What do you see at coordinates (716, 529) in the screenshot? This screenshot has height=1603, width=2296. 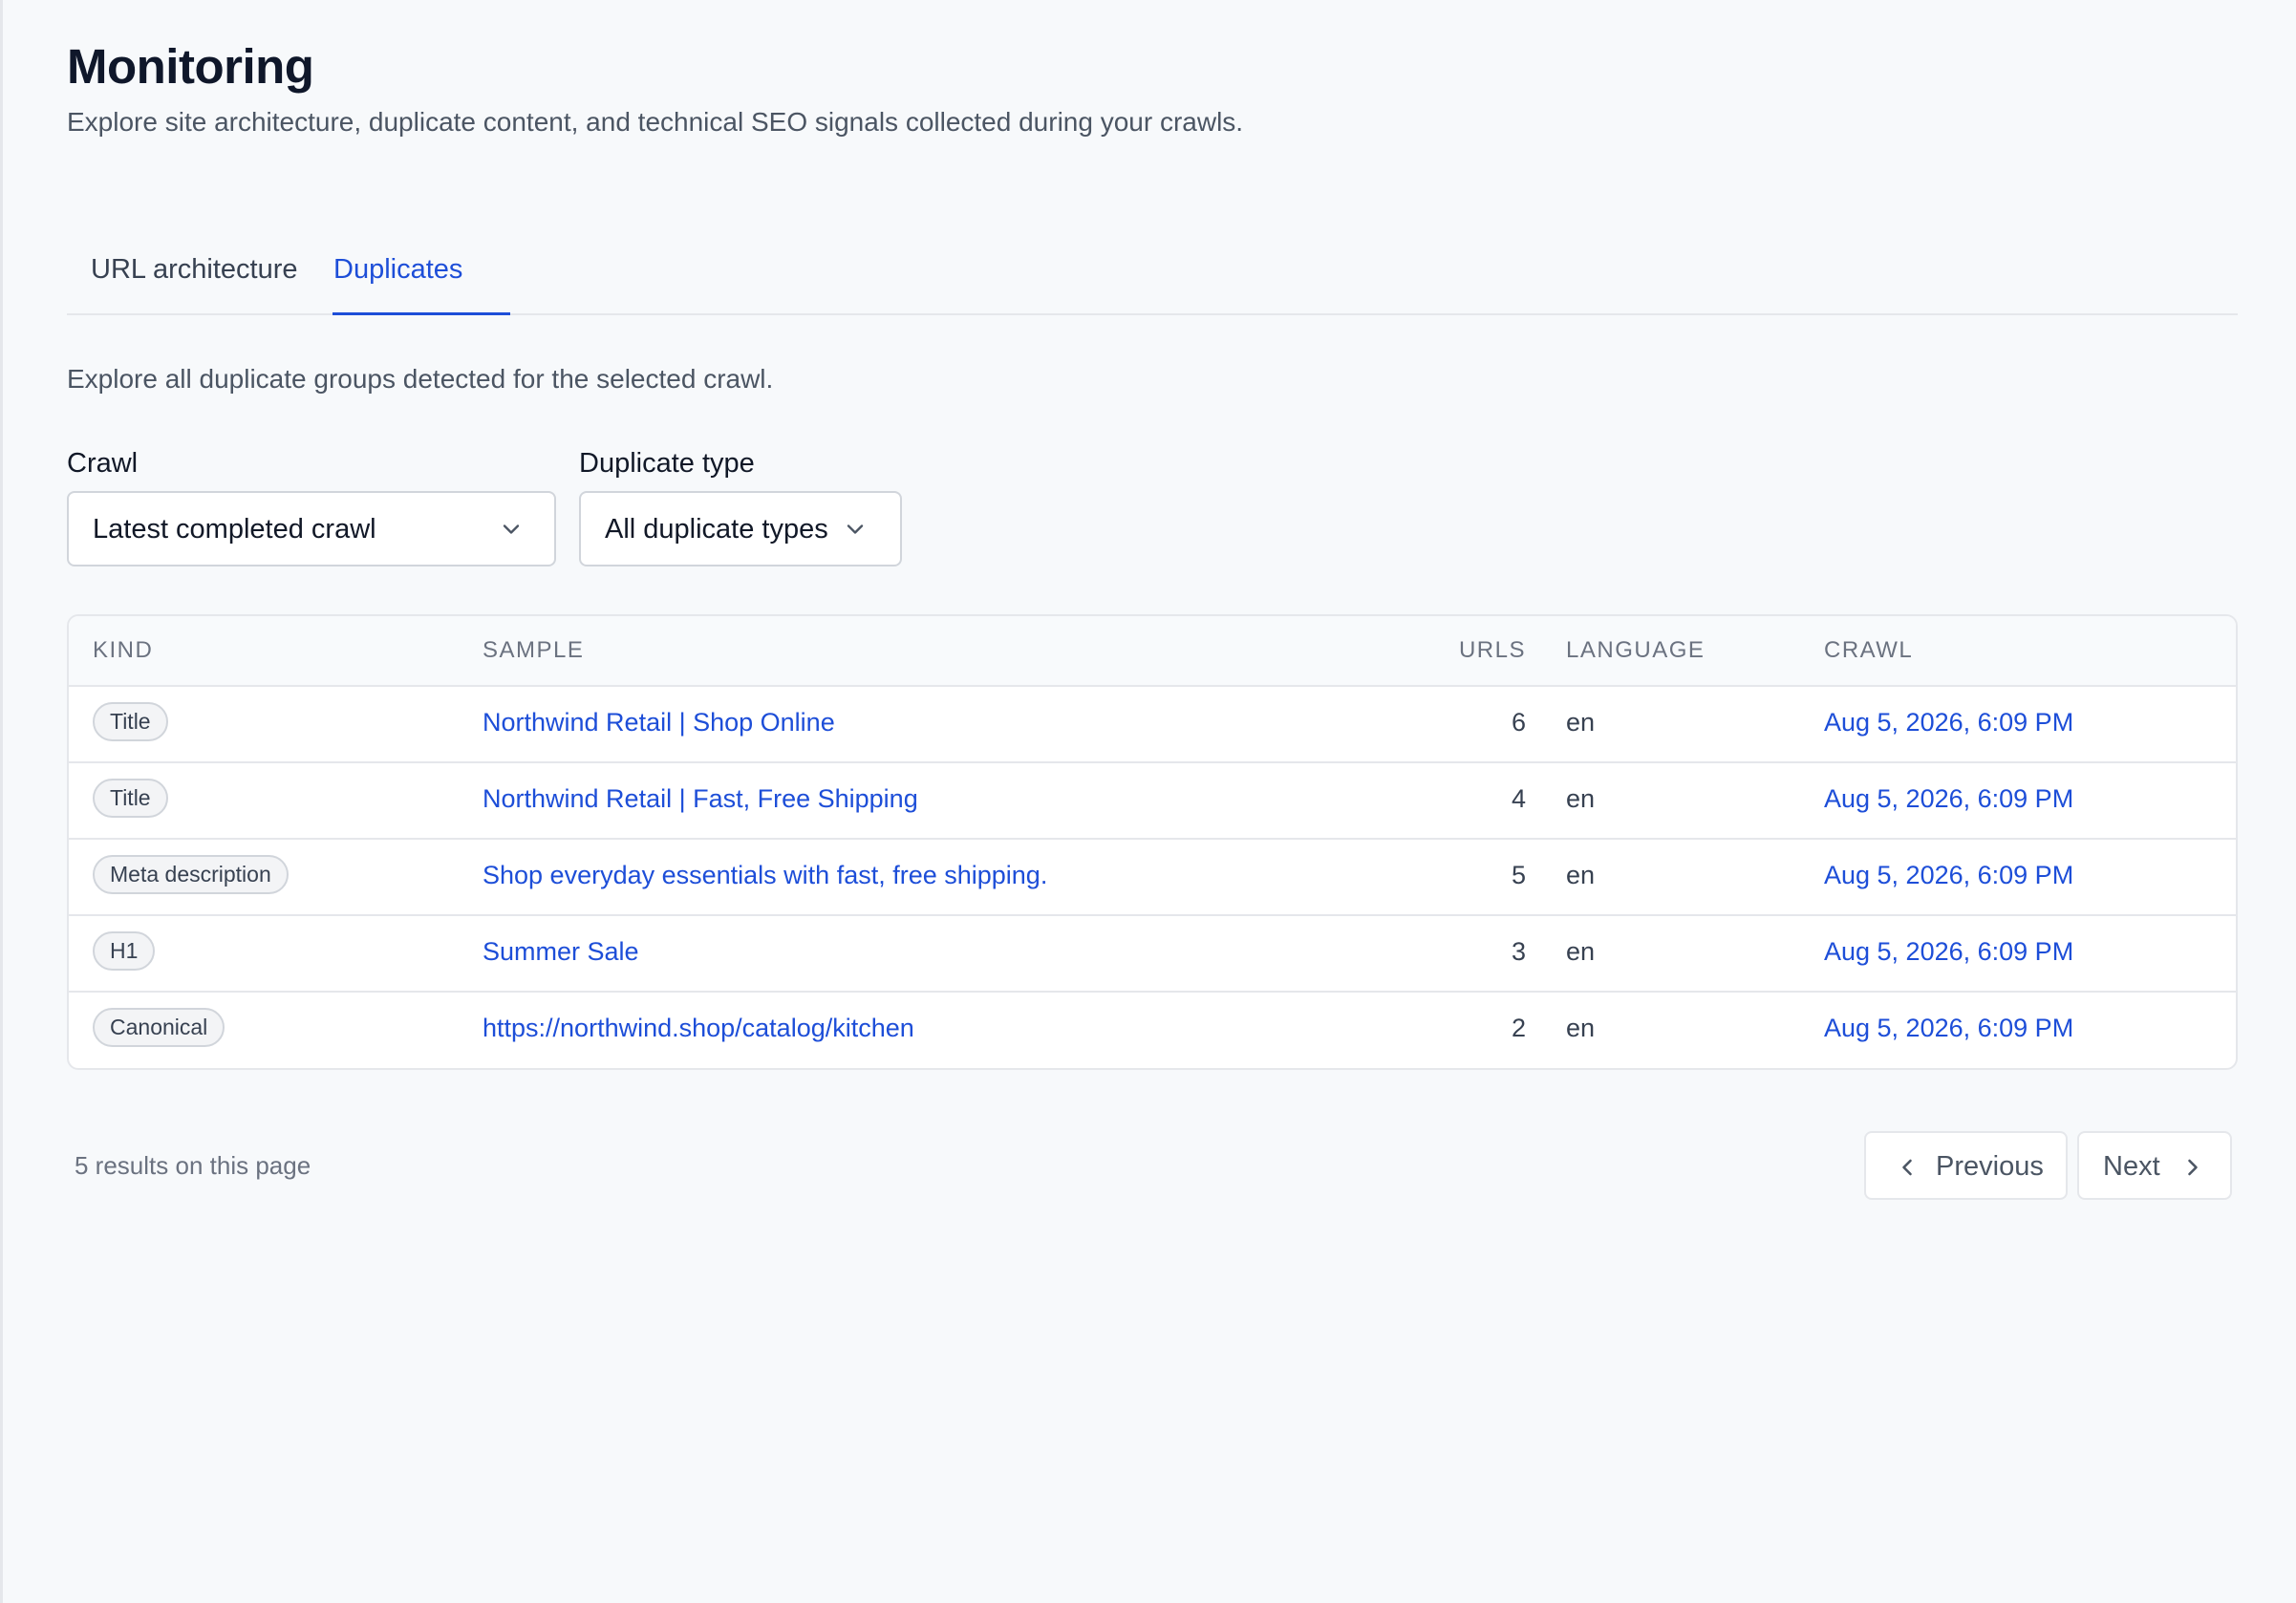 I see `duplicate-type-select-value: All duplicate types` at bounding box center [716, 529].